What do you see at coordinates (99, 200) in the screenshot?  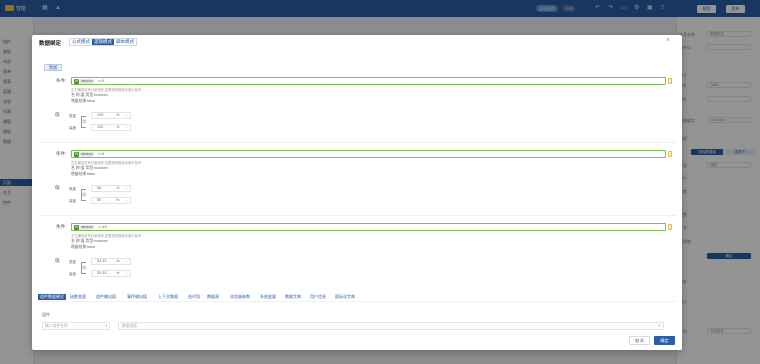 I see `height-value: 50` at bounding box center [99, 200].